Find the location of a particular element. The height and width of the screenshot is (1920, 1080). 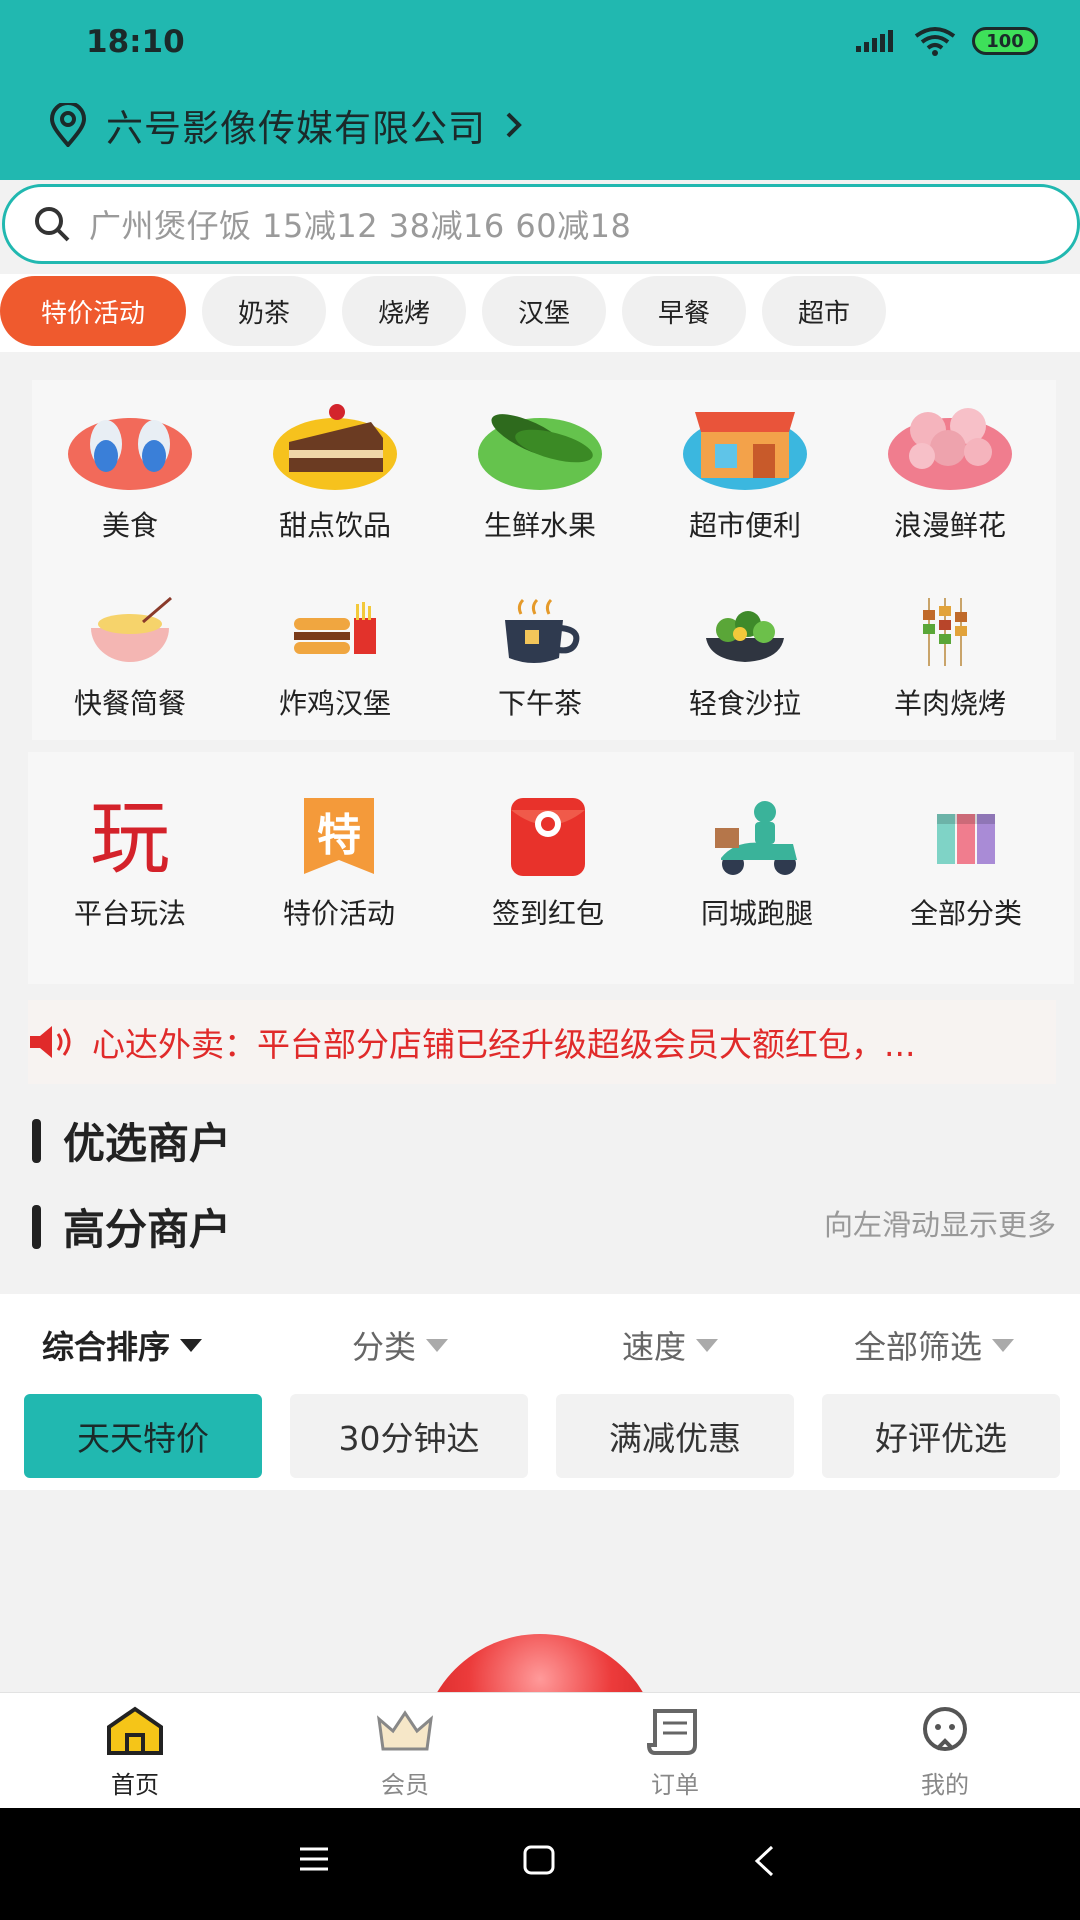

category-item: 轻食沙拉 is located at coordinates (745, 658).